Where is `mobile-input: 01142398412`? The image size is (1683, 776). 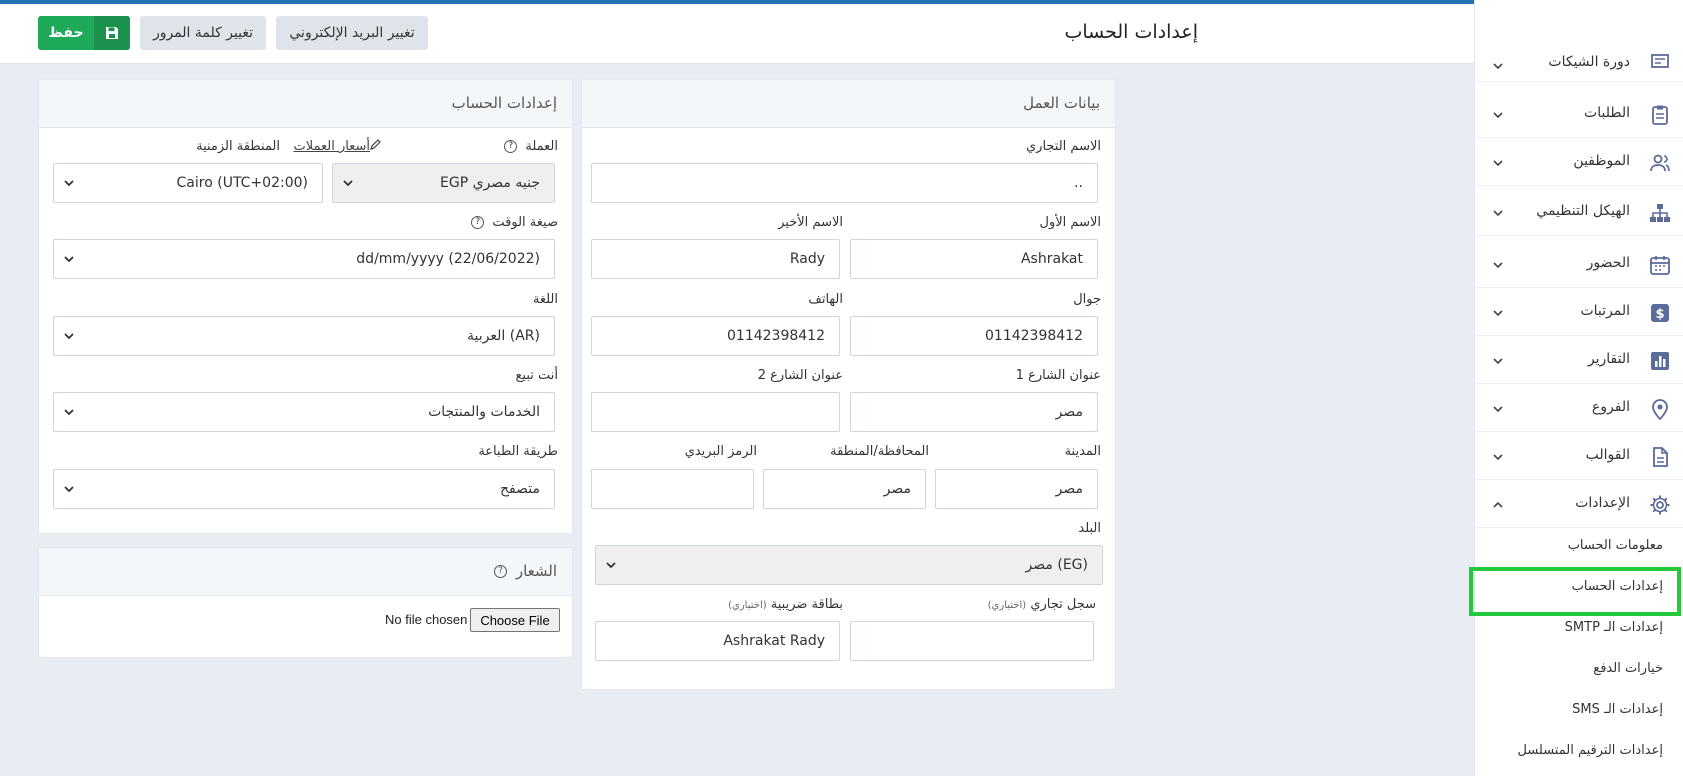
mobile-input: 01142398412 is located at coordinates (974, 336).